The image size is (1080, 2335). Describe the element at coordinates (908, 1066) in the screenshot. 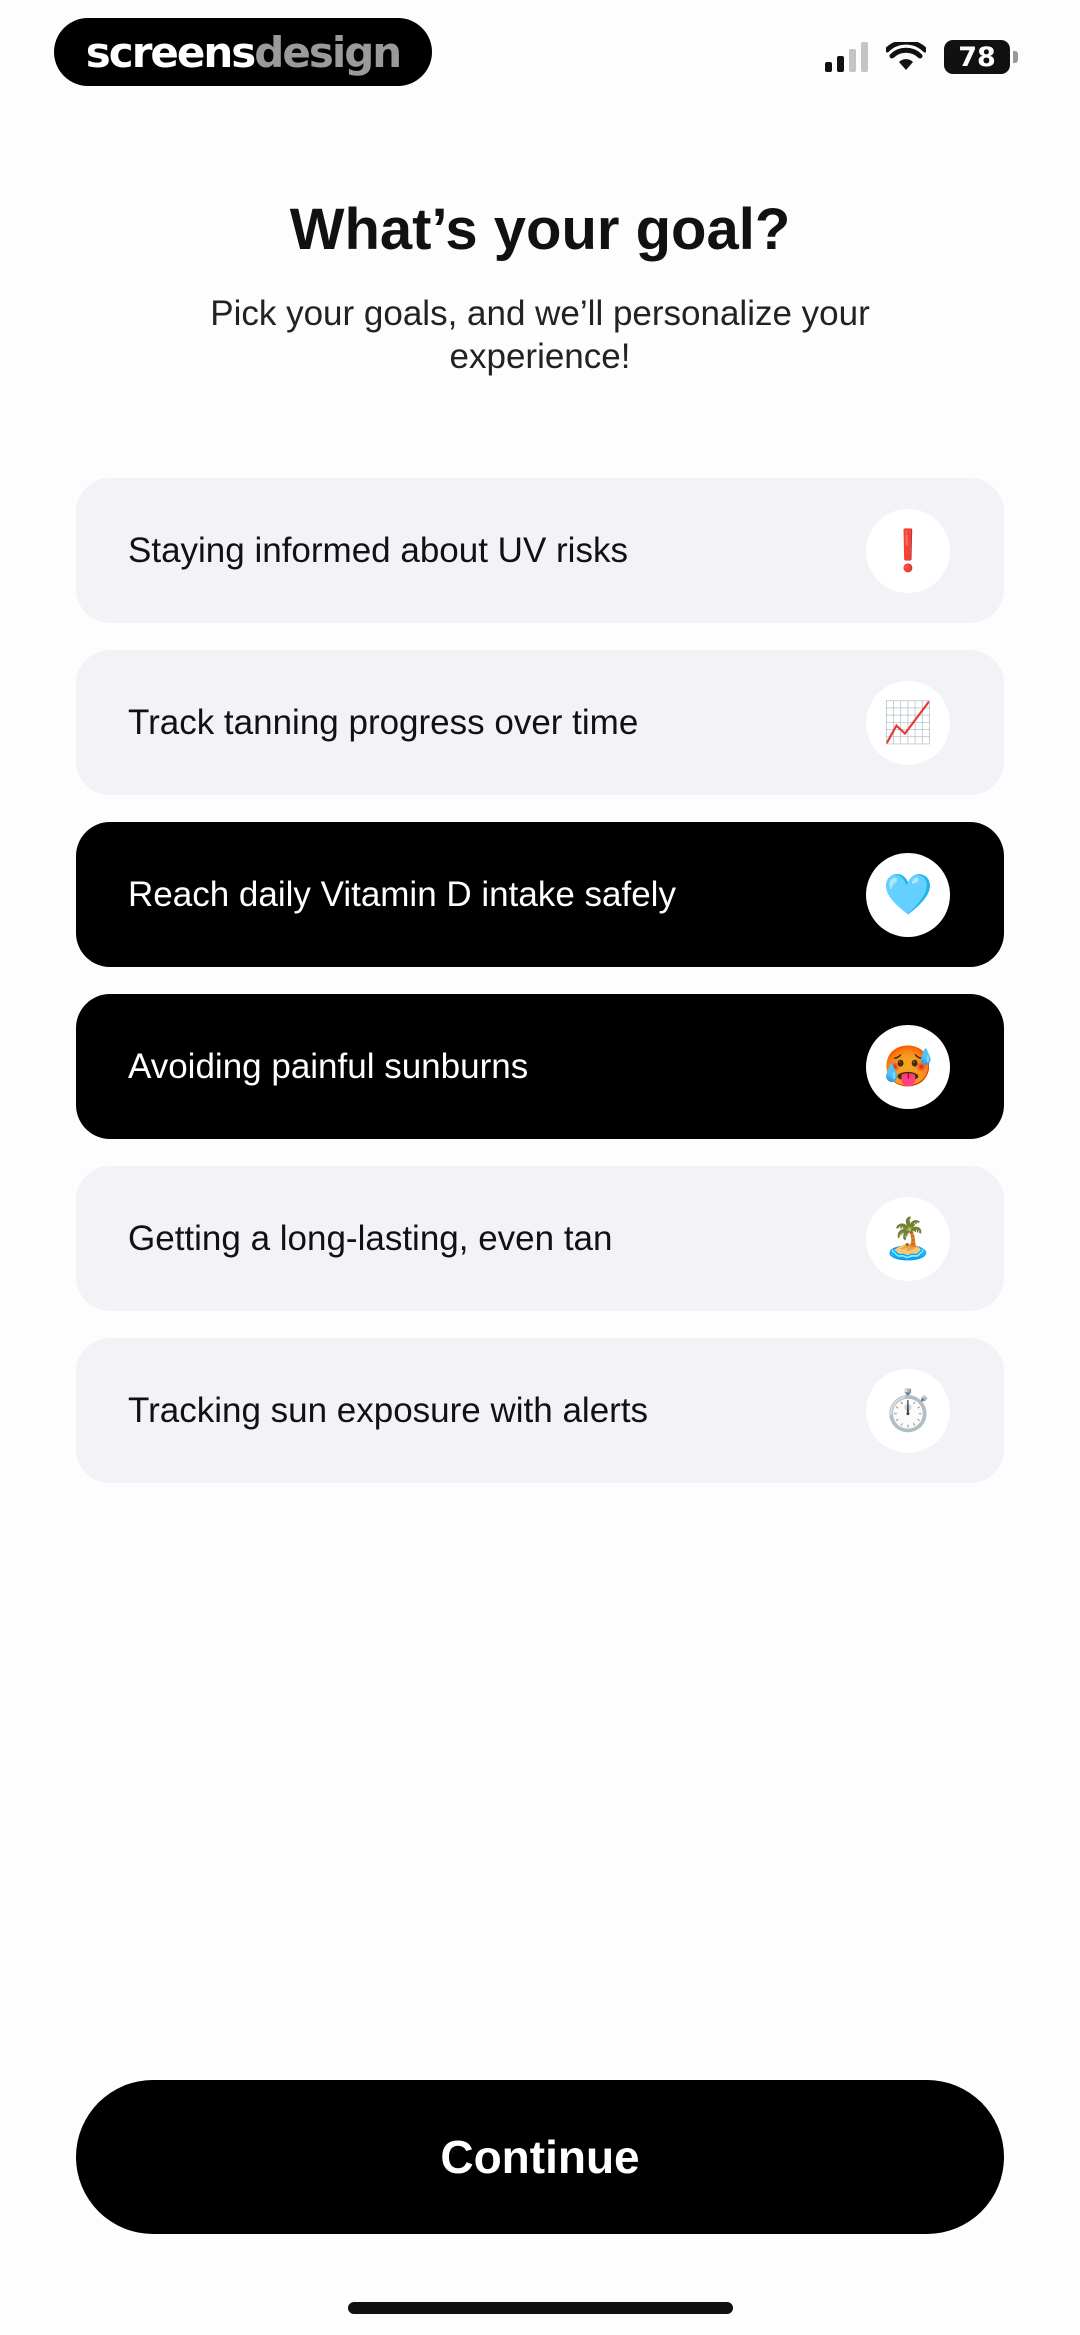

I see `hot-face-icon: 🥵` at that location.